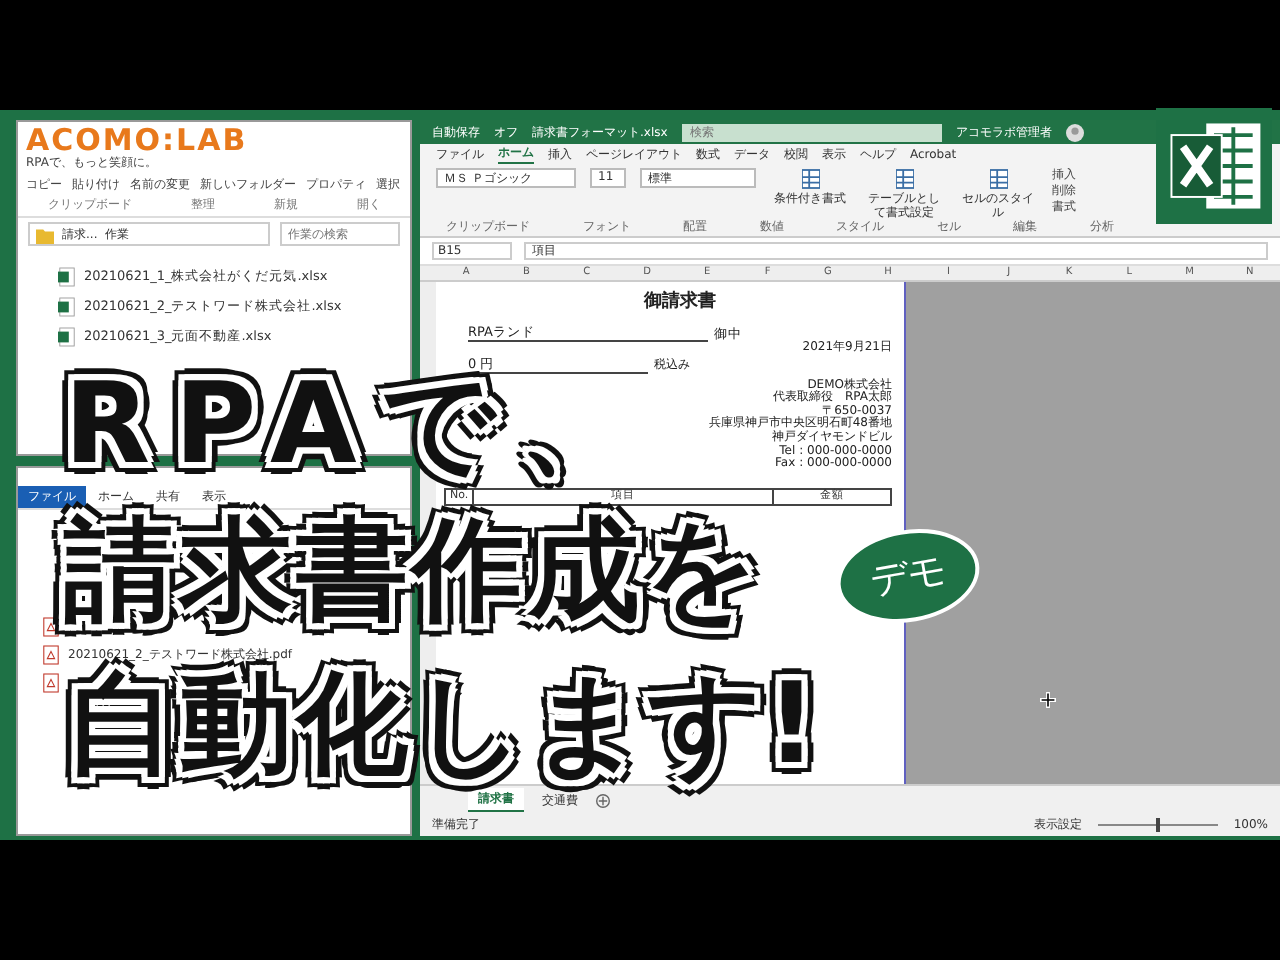 The image size is (1280, 960). I want to click on headline-text: 自動化します!, so click(443, 726).